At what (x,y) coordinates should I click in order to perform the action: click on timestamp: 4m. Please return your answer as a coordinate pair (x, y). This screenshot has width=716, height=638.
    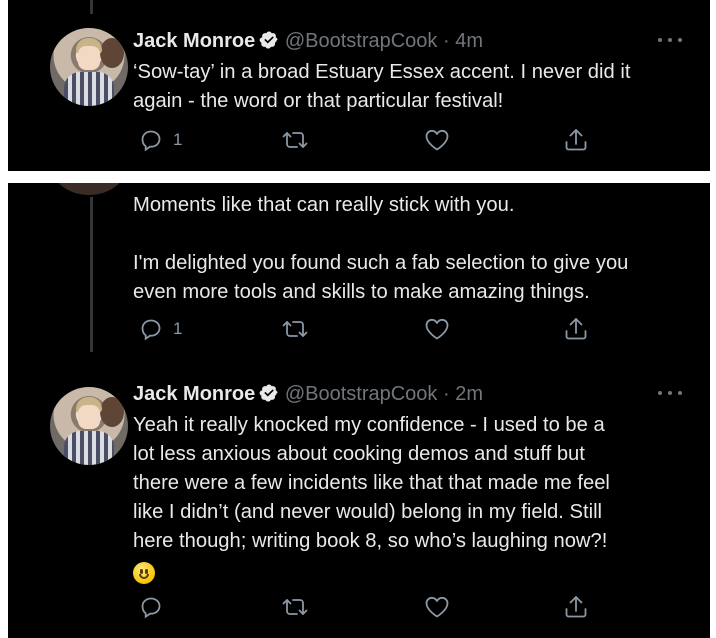
    Looking at the image, I should click on (469, 41).